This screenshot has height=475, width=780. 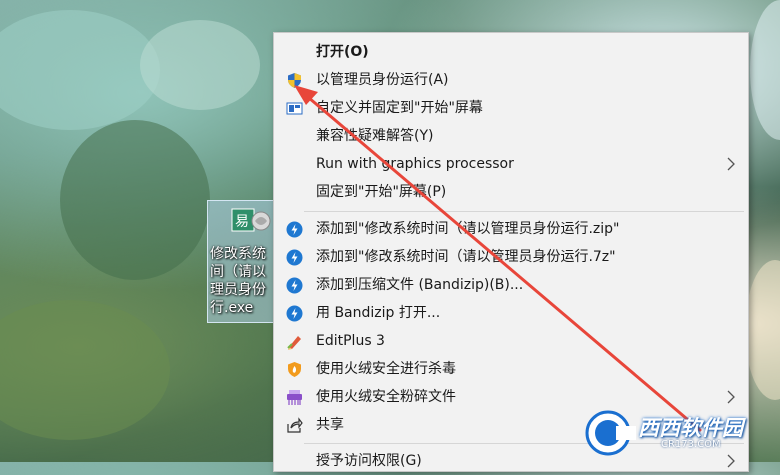 I want to click on watermark-domain: CR173.COM, so click(x=691, y=444).